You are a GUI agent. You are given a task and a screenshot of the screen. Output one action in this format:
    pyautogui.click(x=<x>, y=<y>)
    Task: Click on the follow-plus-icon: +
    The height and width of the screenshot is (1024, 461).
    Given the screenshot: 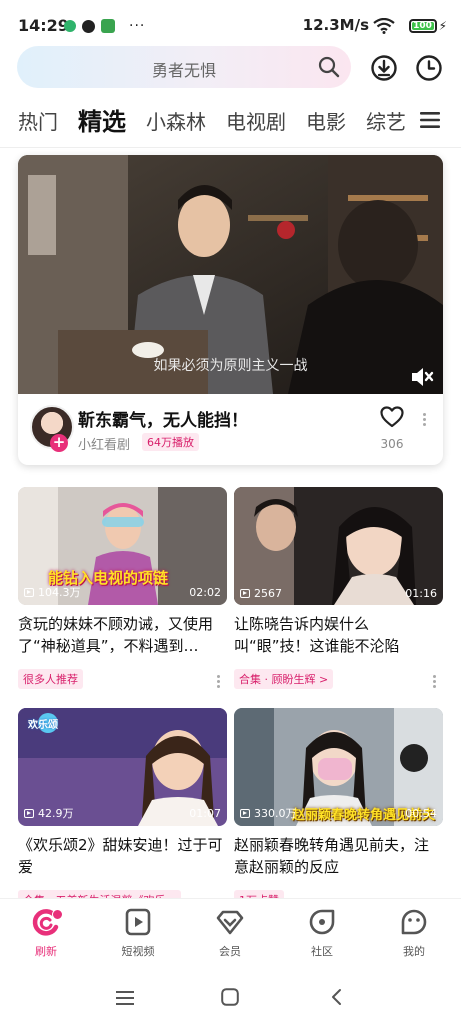 What is the action you would take?
    pyautogui.click(x=59, y=443)
    